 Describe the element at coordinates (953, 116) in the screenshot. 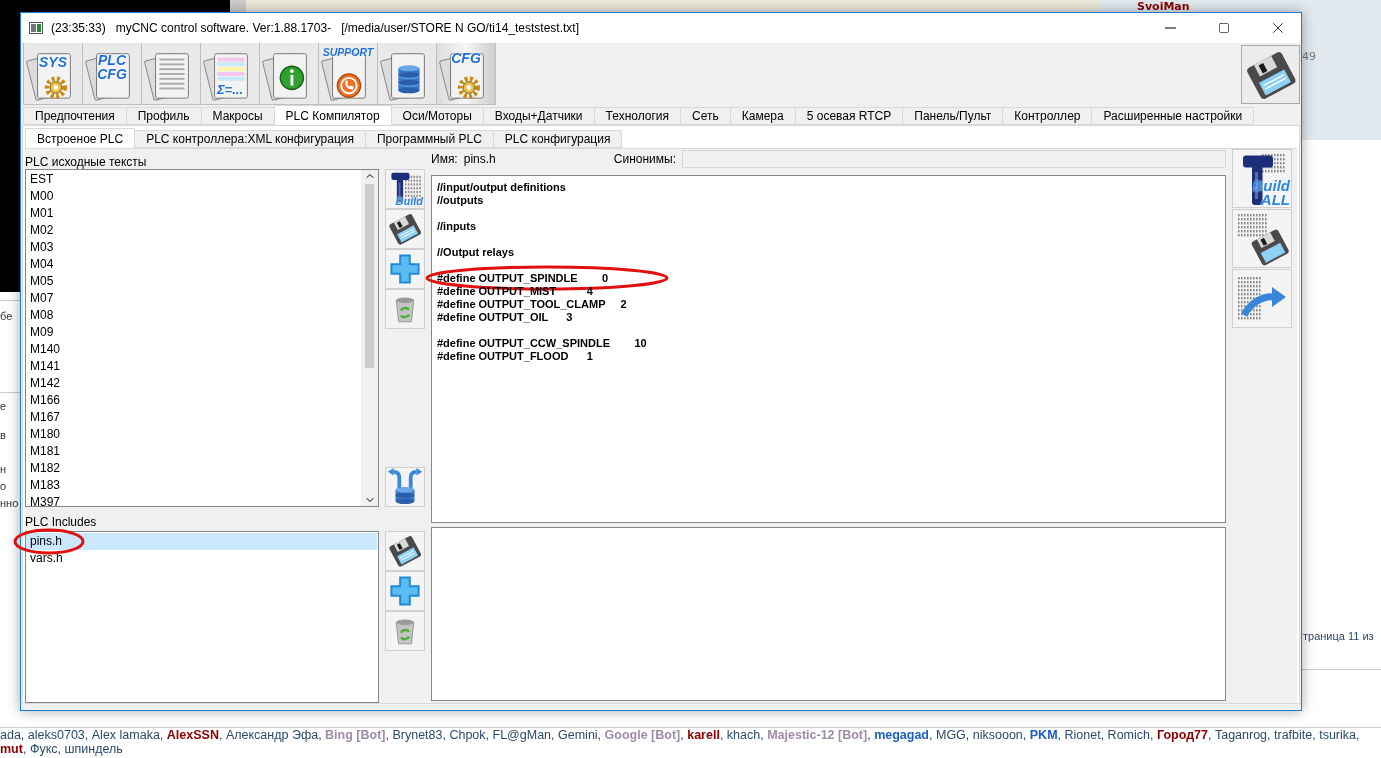

I see `tab: Панель/Пульт` at that location.